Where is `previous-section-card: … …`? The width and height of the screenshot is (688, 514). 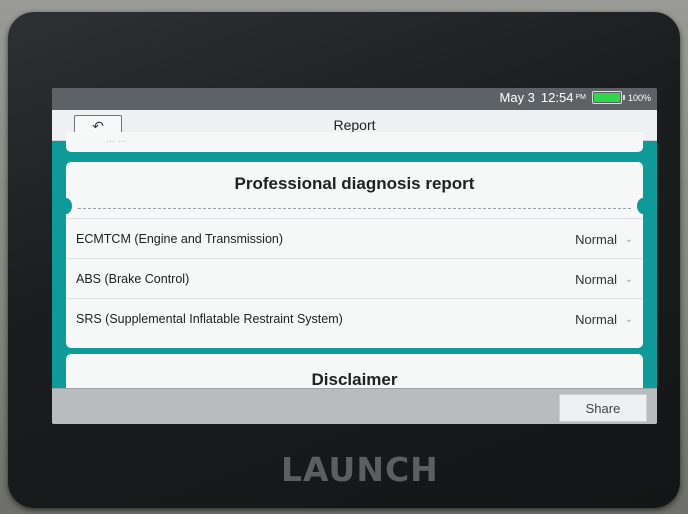
previous-section-card: … … is located at coordinates (354, 142).